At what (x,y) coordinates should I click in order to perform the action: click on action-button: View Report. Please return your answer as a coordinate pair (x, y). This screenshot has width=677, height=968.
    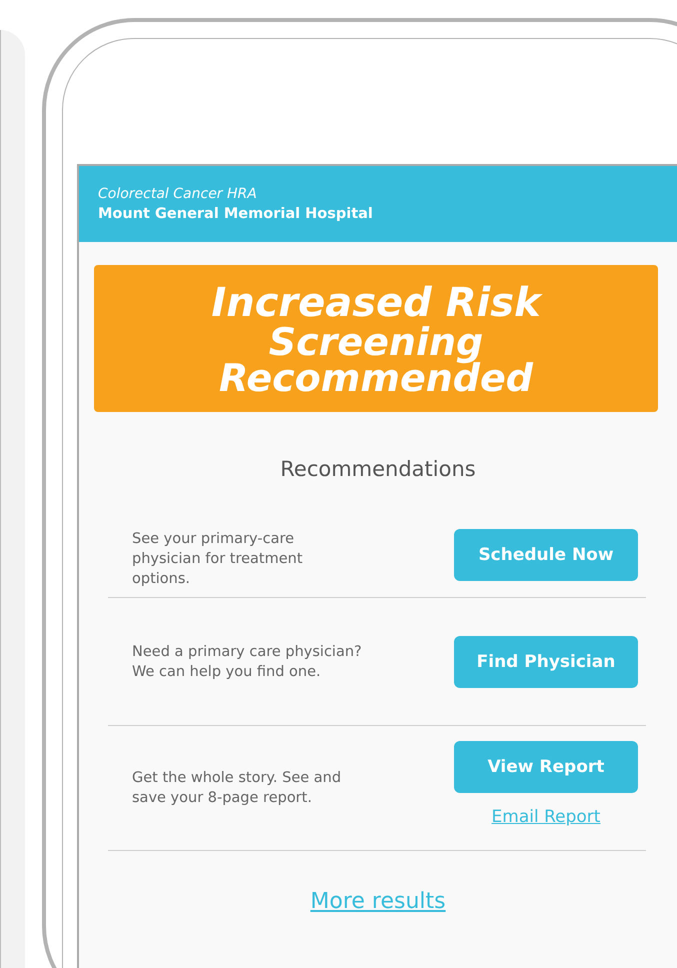
    Looking at the image, I should click on (546, 767).